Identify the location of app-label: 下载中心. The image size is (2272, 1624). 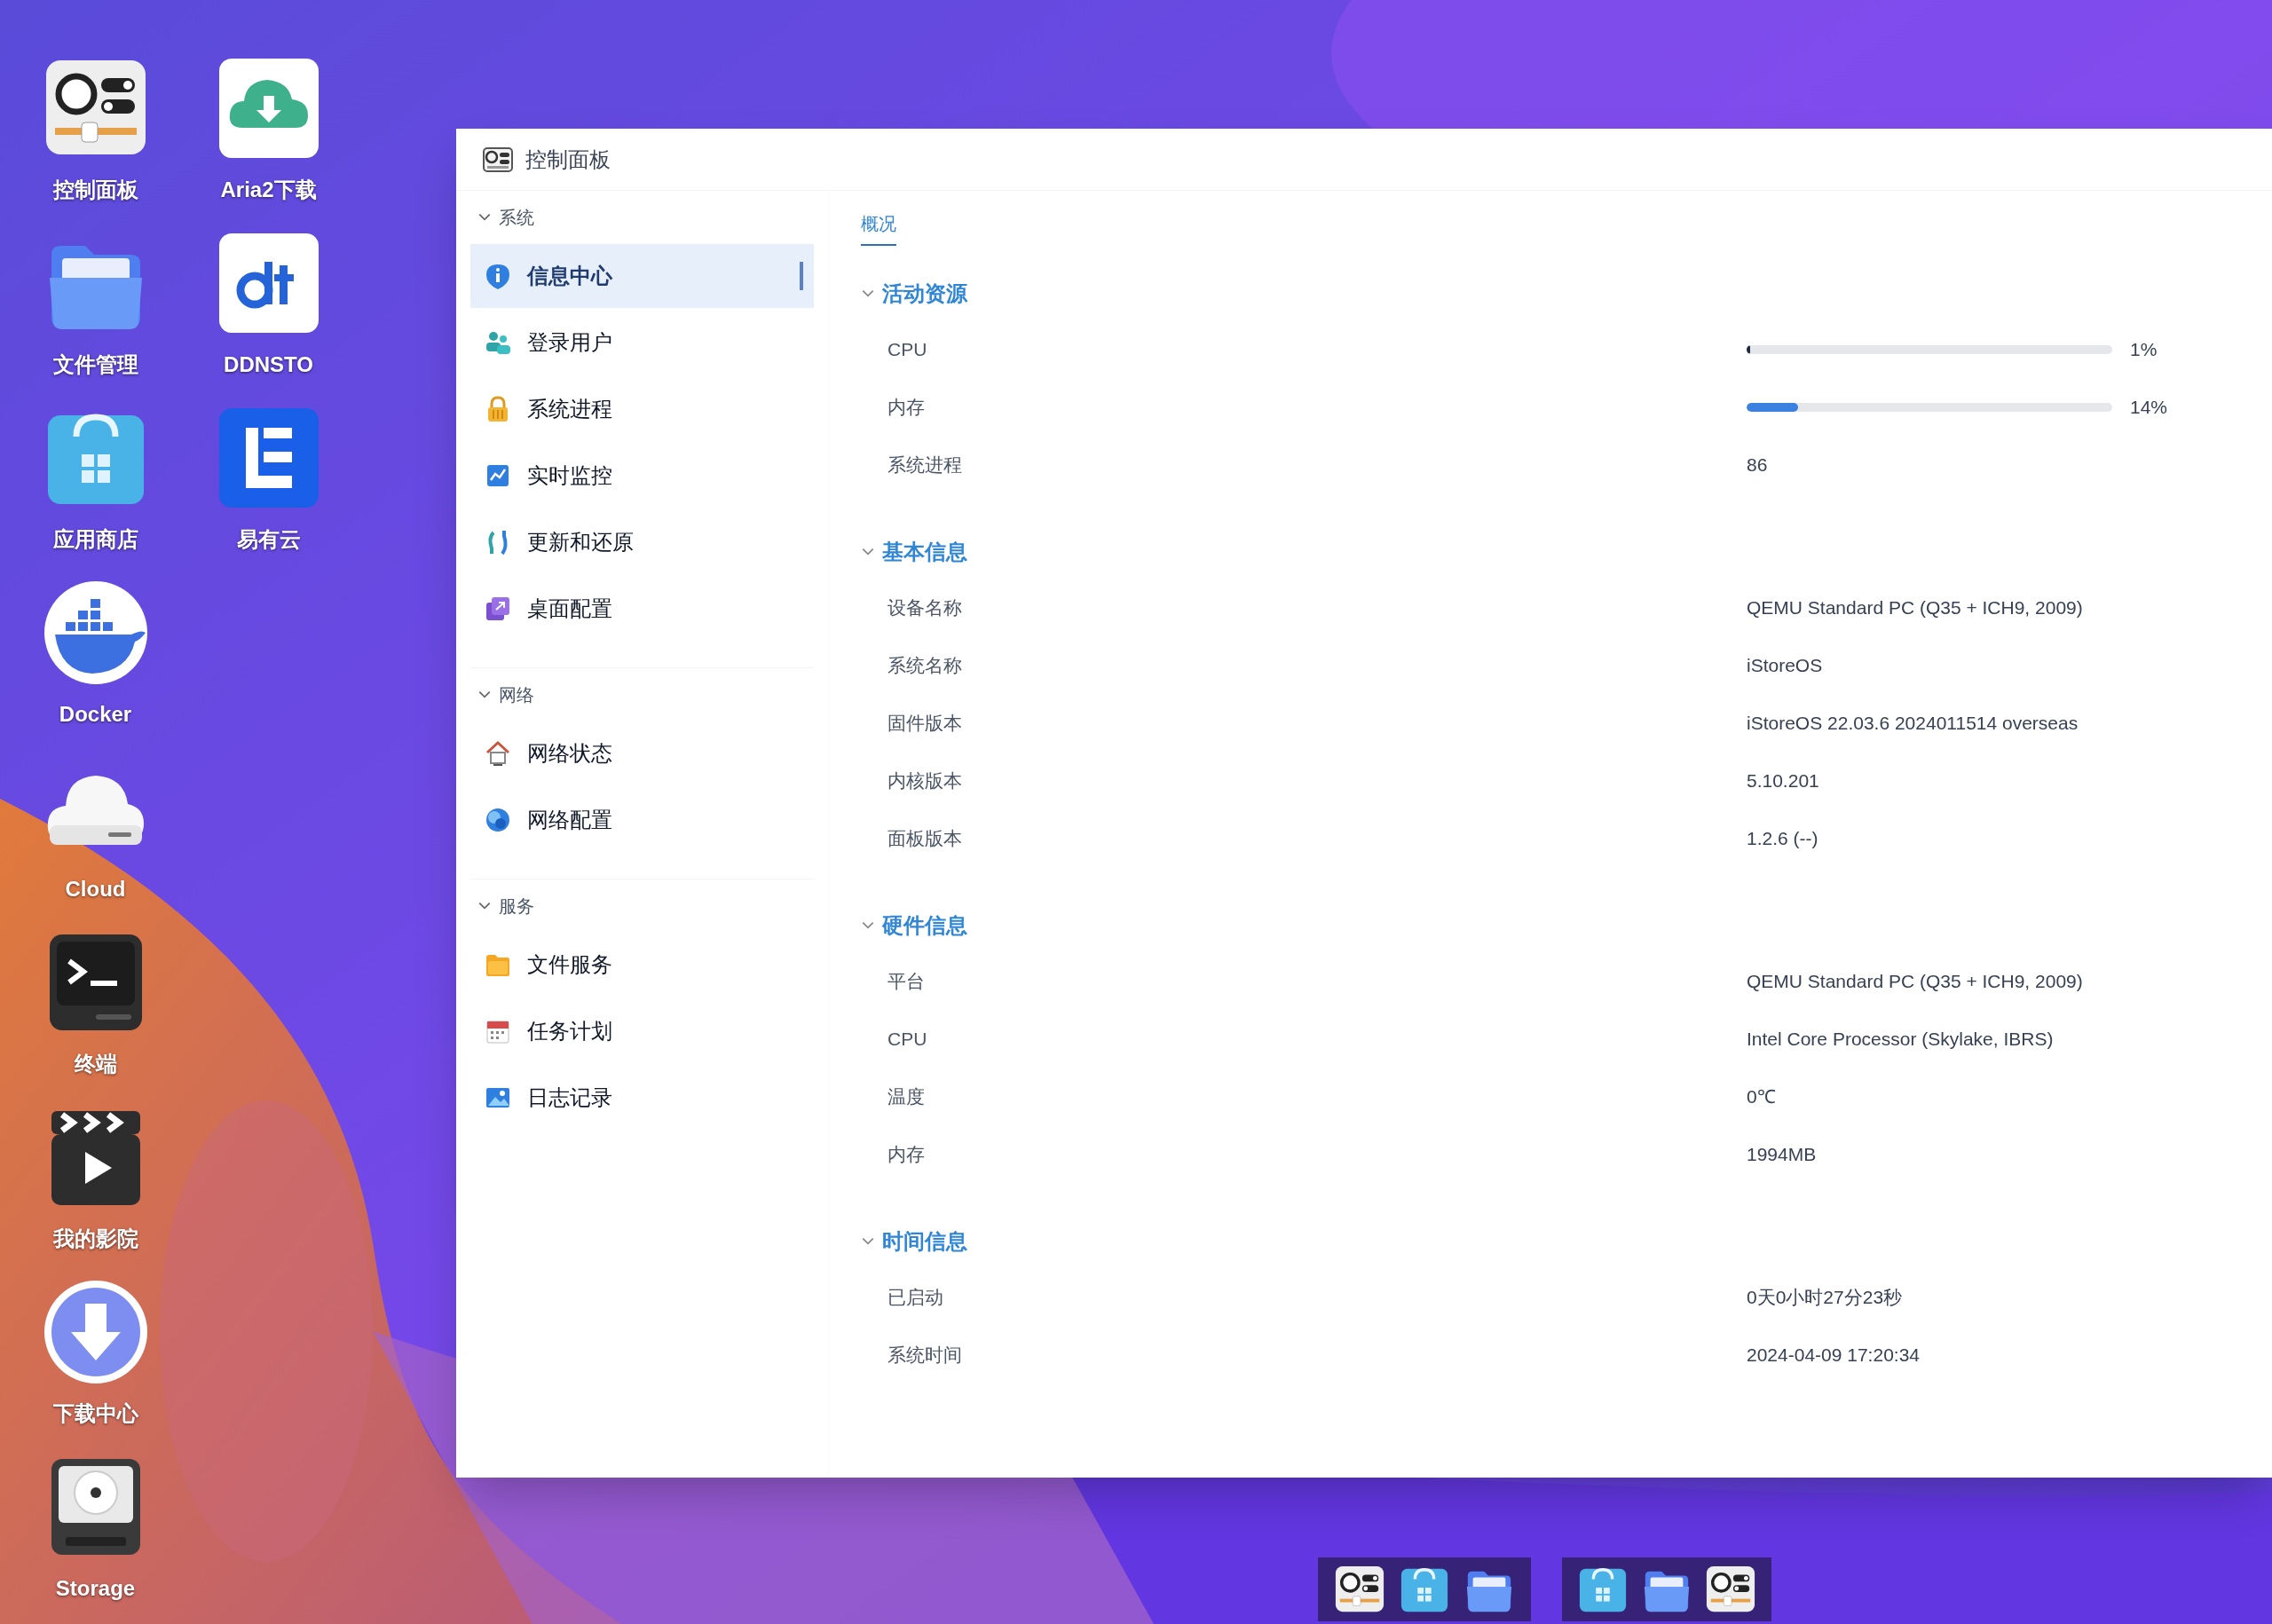
(95, 1414).